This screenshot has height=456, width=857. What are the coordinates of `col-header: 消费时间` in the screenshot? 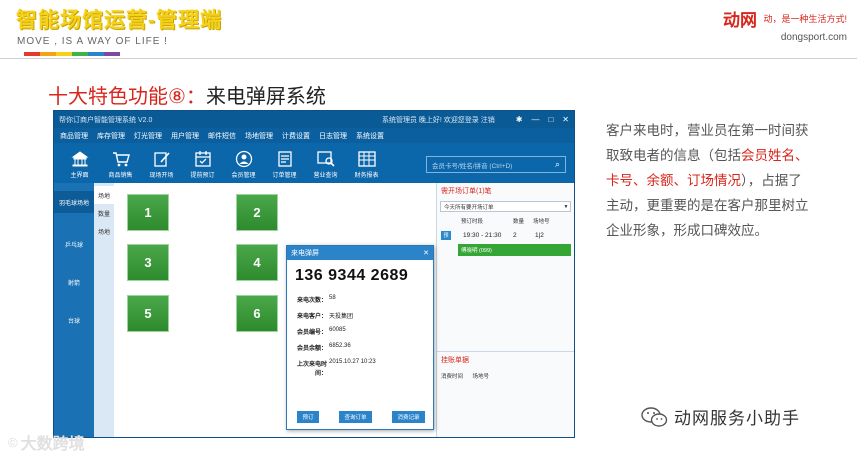 It's located at (452, 377).